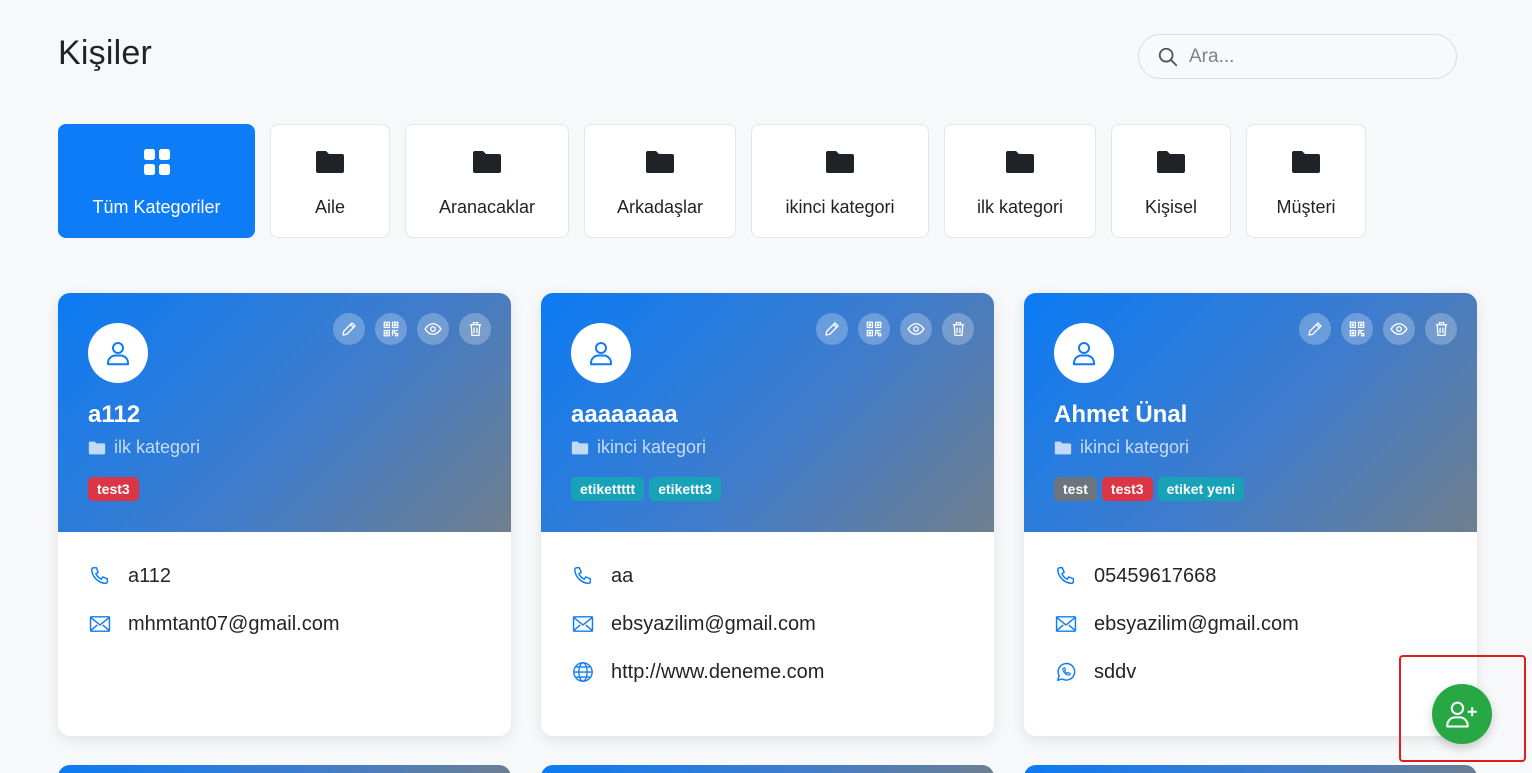 Image resolution: width=1532 pixels, height=773 pixels. I want to click on category-label: Müşteri, so click(1306, 207).